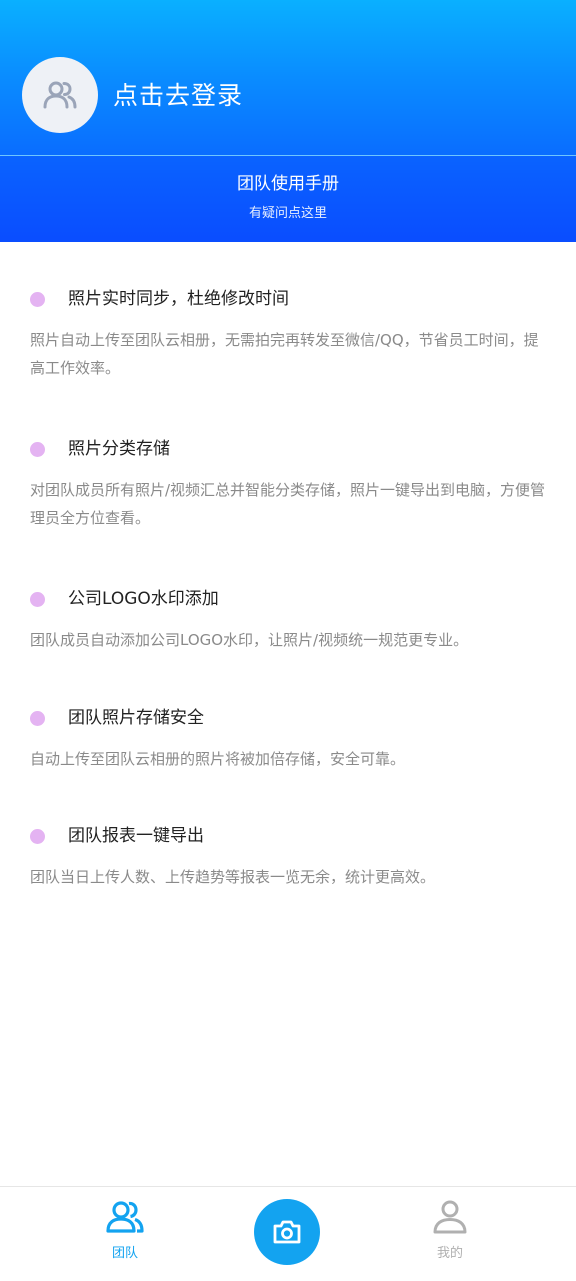  I want to click on feature-description: 团队当日上传人数、上传趋势等报表一览无余，统计更高效。, so click(233, 877).